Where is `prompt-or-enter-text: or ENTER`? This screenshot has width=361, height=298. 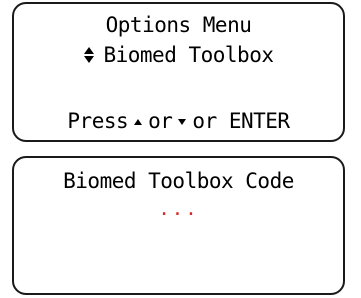 prompt-or-enter-text: or ENTER is located at coordinates (241, 121).